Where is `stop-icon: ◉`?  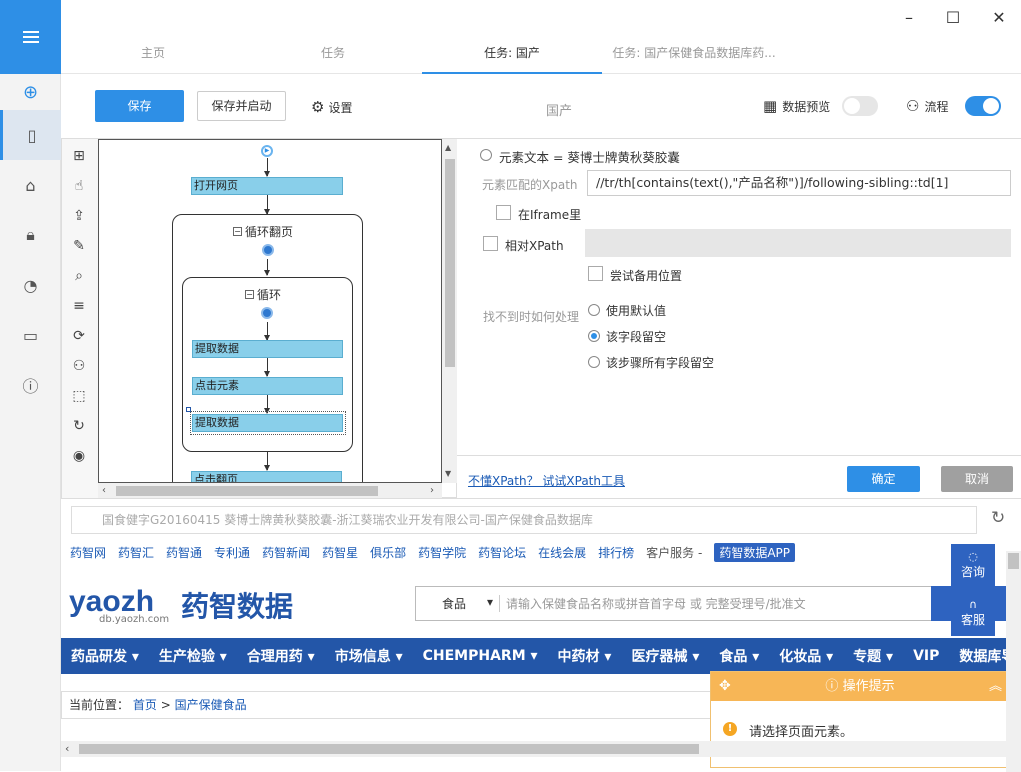 stop-icon: ◉ is located at coordinates (79, 456).